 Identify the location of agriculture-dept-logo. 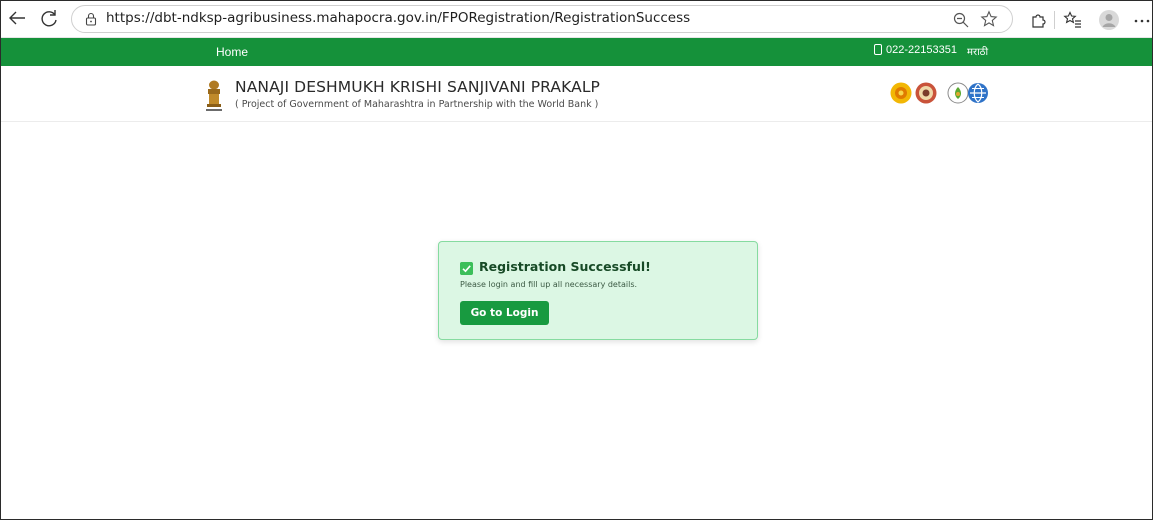
(926, 93).